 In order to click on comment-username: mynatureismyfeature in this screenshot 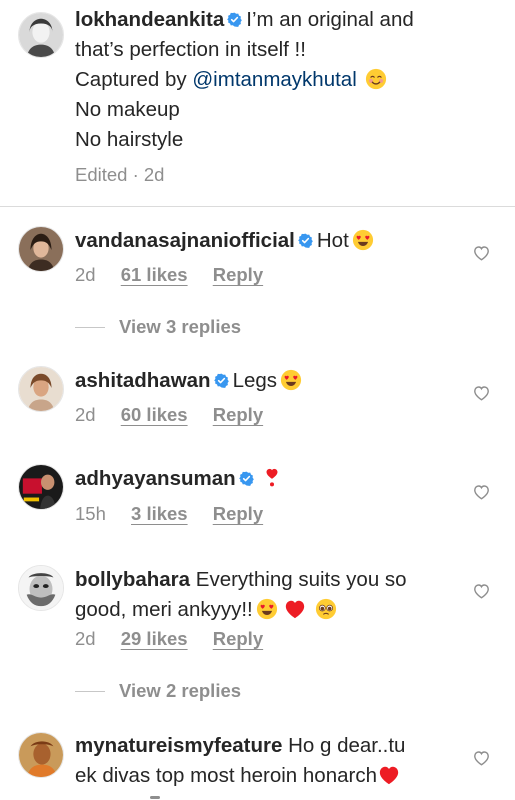, I will do `click(178, 745)`.